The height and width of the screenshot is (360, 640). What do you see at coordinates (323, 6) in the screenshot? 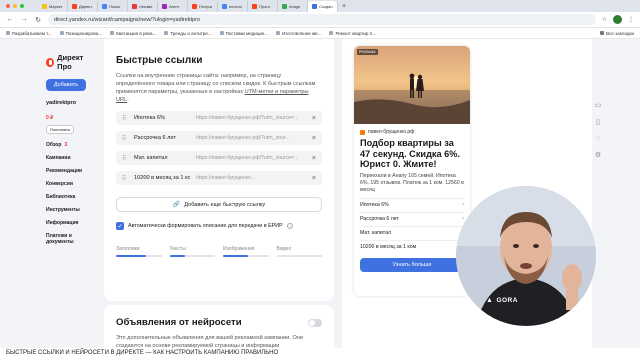
I see `browser-tab: Создан` at bounding box center [323, 6].